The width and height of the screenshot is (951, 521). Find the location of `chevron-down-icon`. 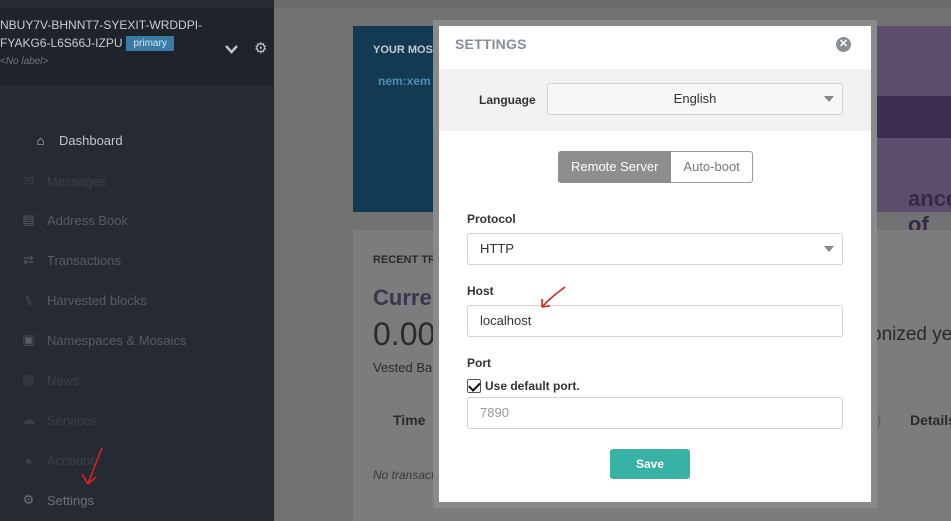

chevron-down-icon is located at coordinates (231, 49).